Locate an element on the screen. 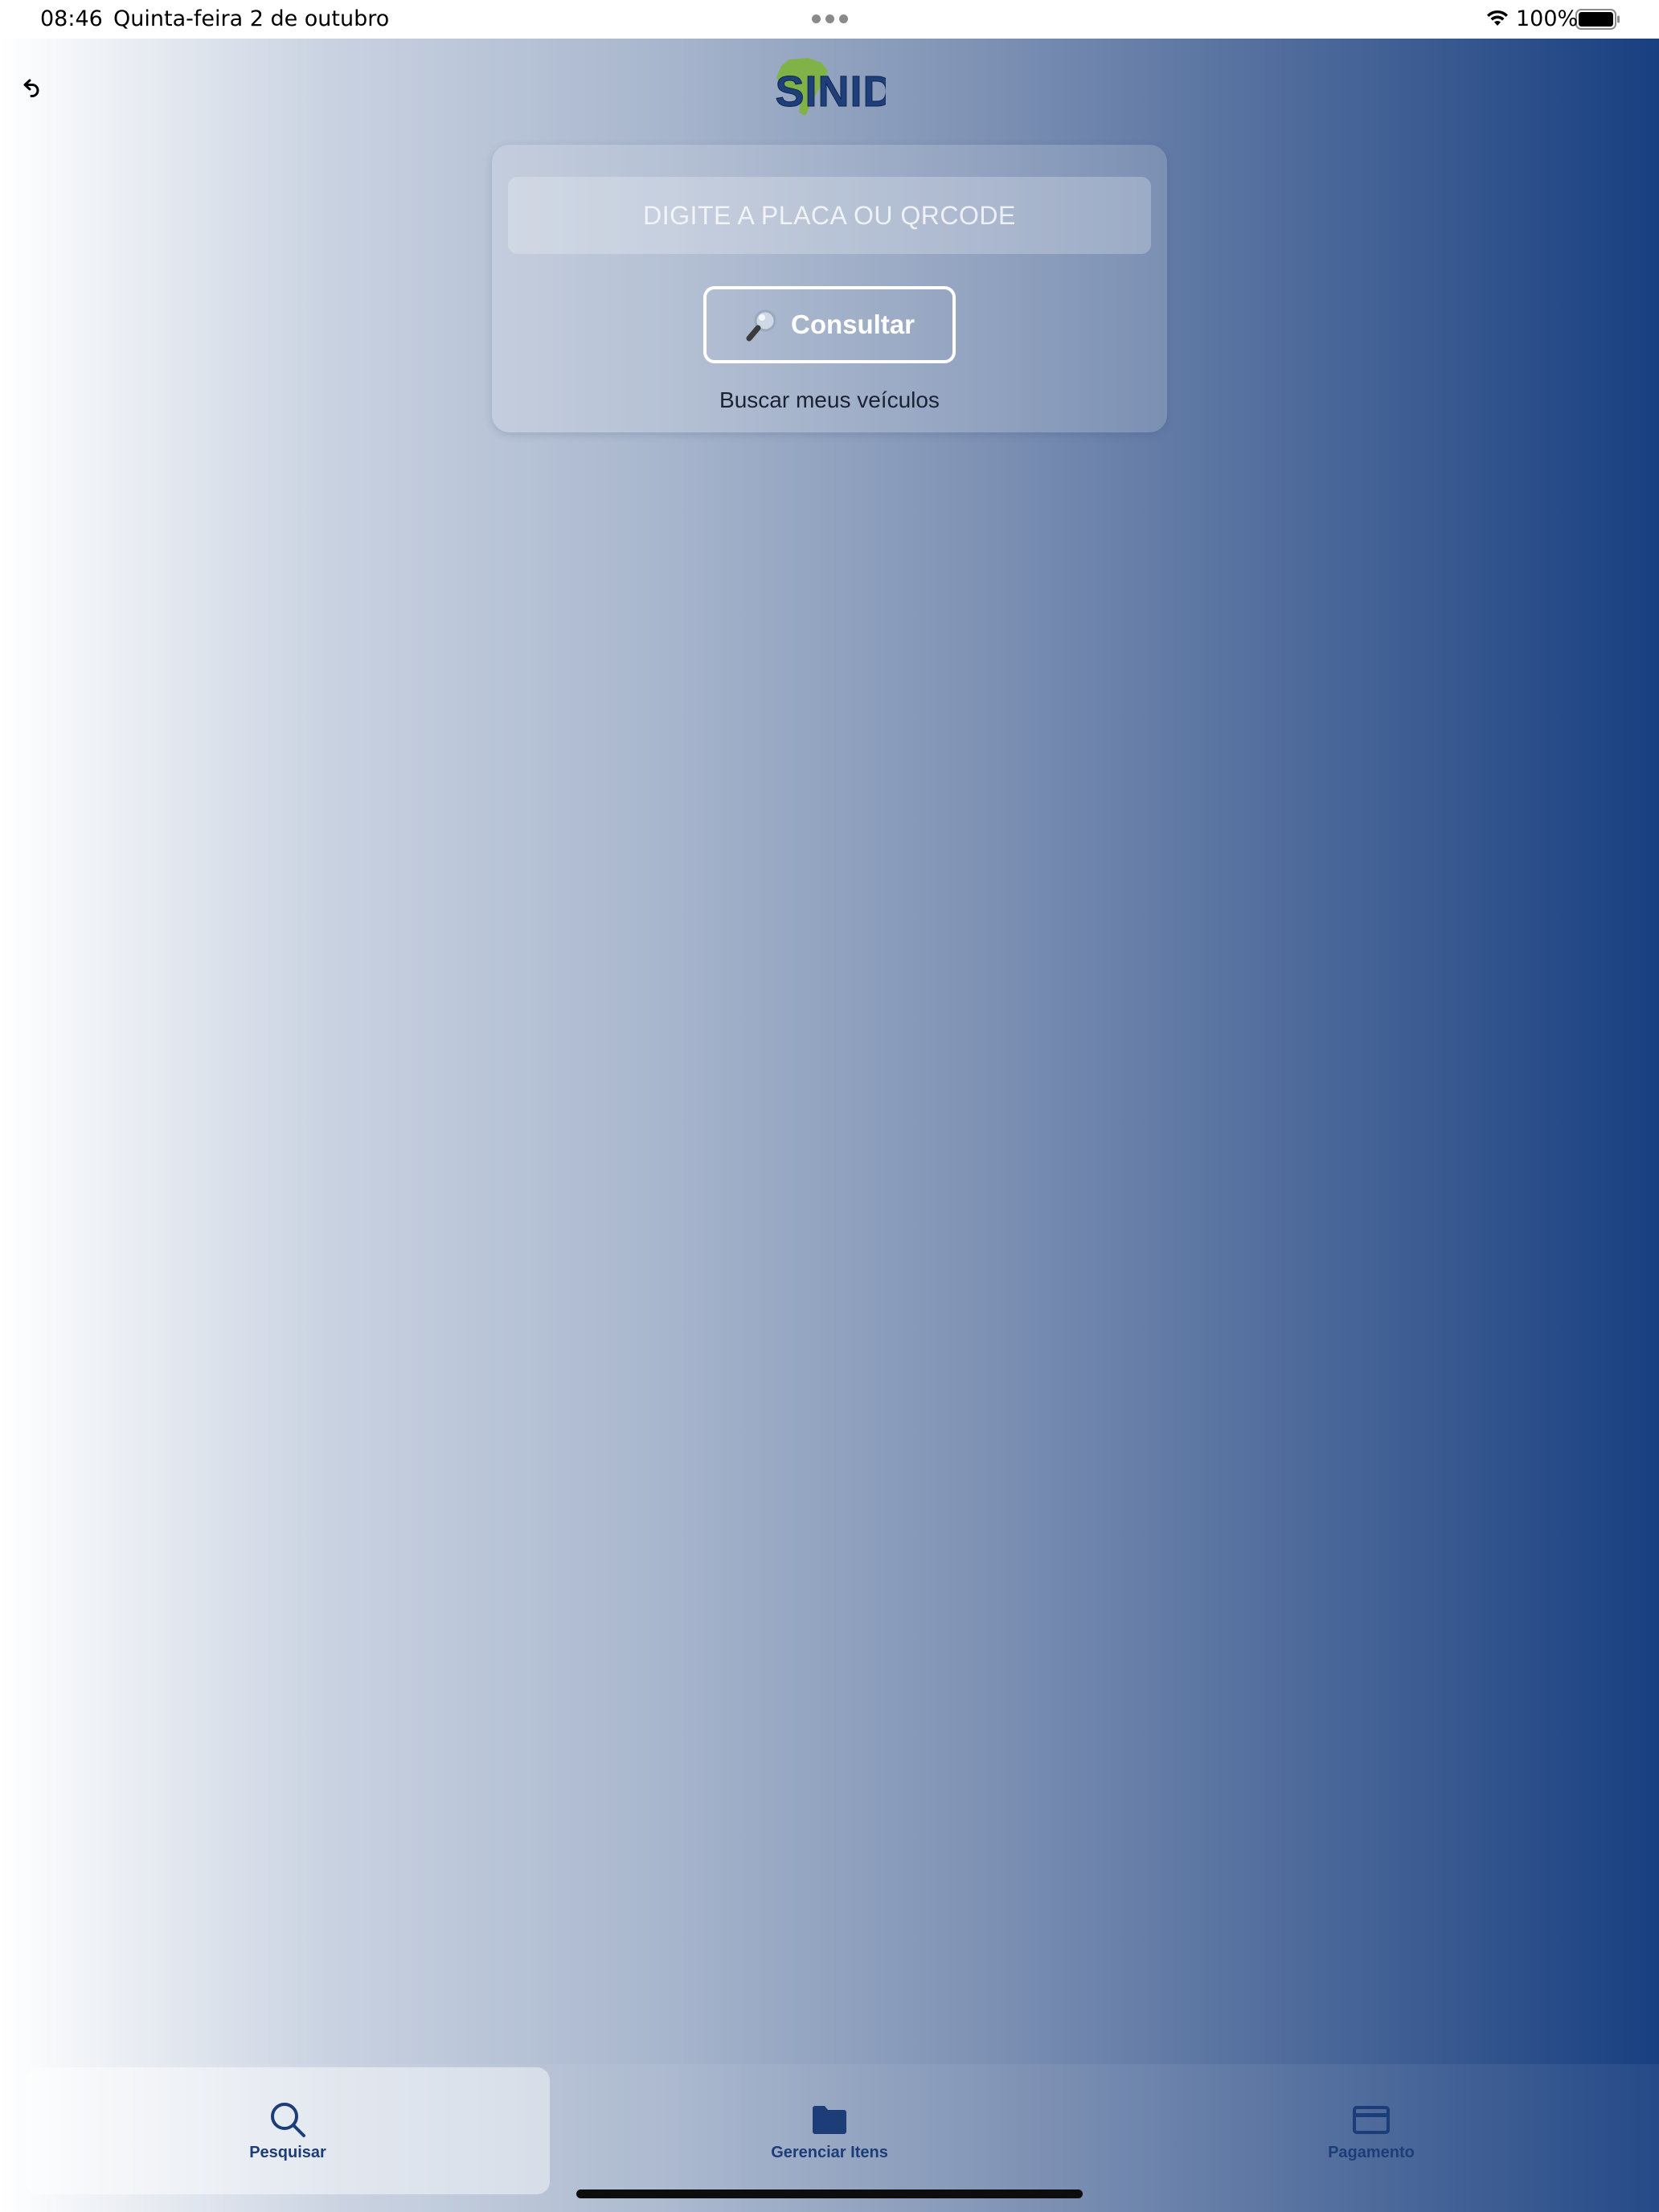  battery-full-icon is located at coordinates (1597, 19).